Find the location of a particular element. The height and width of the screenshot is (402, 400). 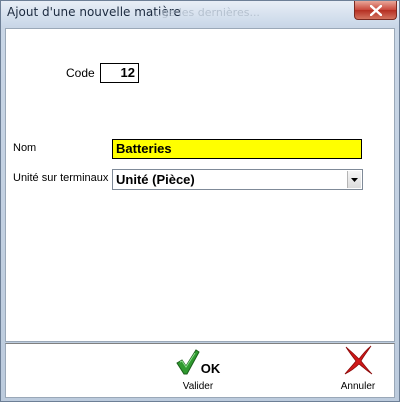

button-bar: OK Valider Annuler is located at coordinates (200, 370).